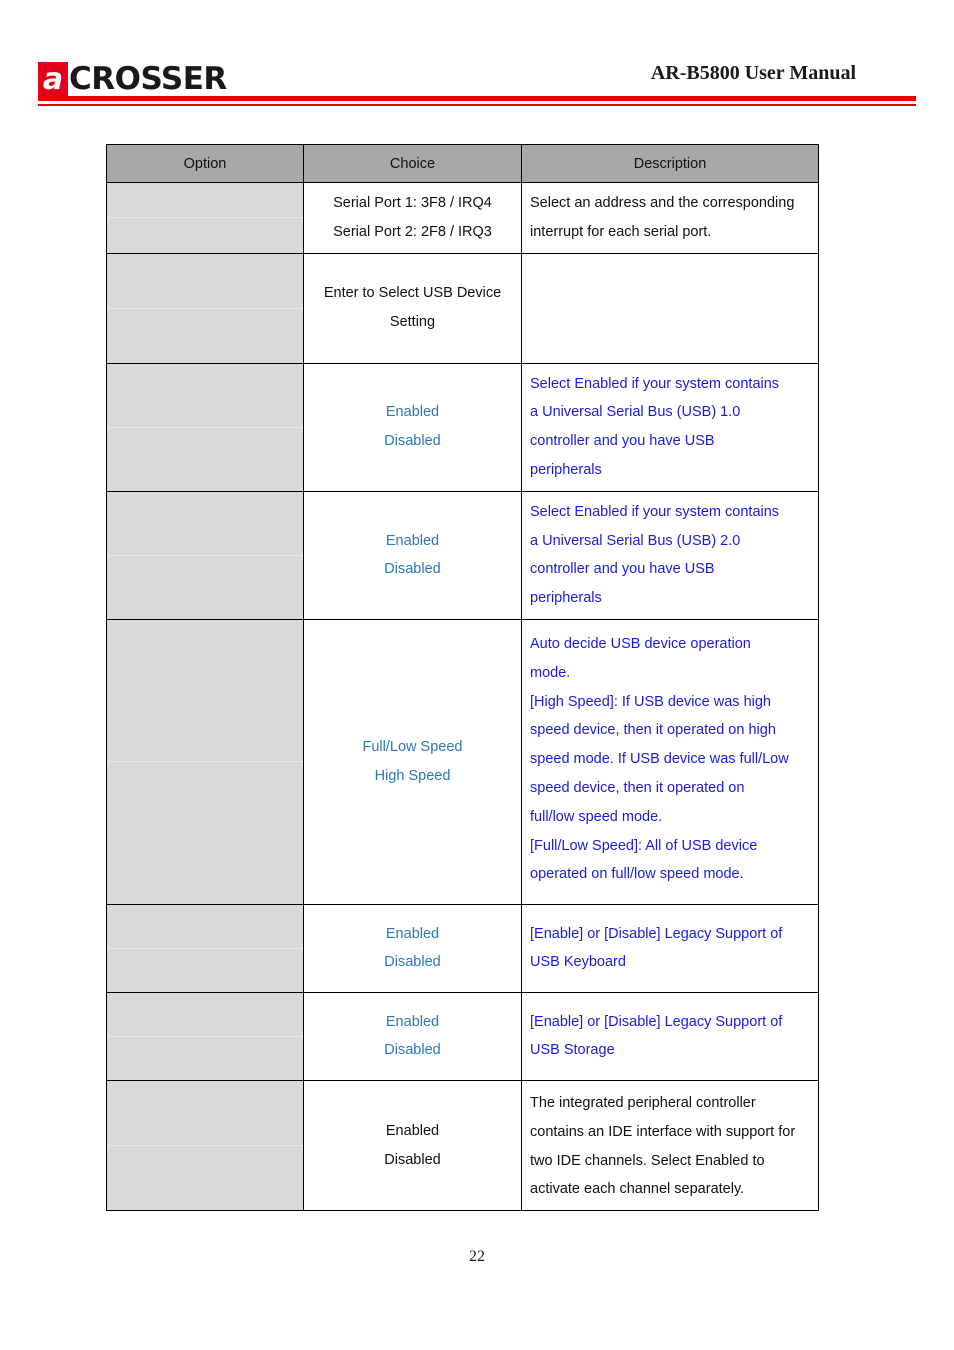  Describe the element at coordinates (635, 540) in the screenshot. I see `description-line: a Universal Serial Bus (USB) 2.0` at that location.